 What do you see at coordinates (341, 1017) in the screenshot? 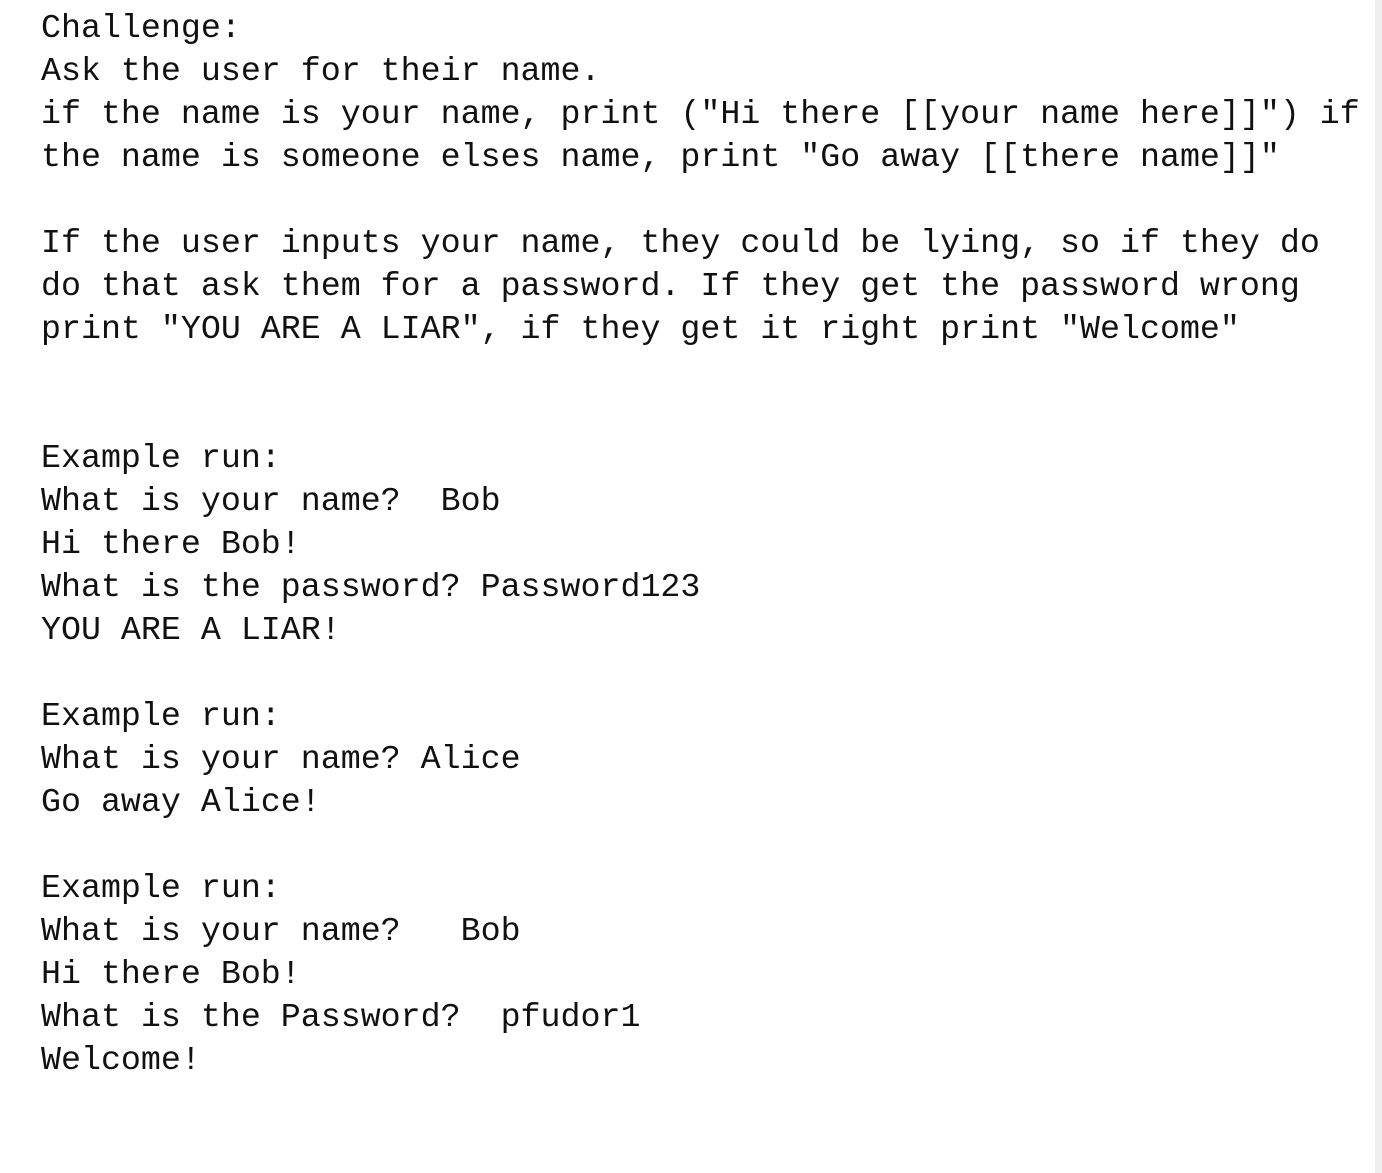
I see `text-line: What is the Password? pfudor1` at bounding box center [341, 1017].